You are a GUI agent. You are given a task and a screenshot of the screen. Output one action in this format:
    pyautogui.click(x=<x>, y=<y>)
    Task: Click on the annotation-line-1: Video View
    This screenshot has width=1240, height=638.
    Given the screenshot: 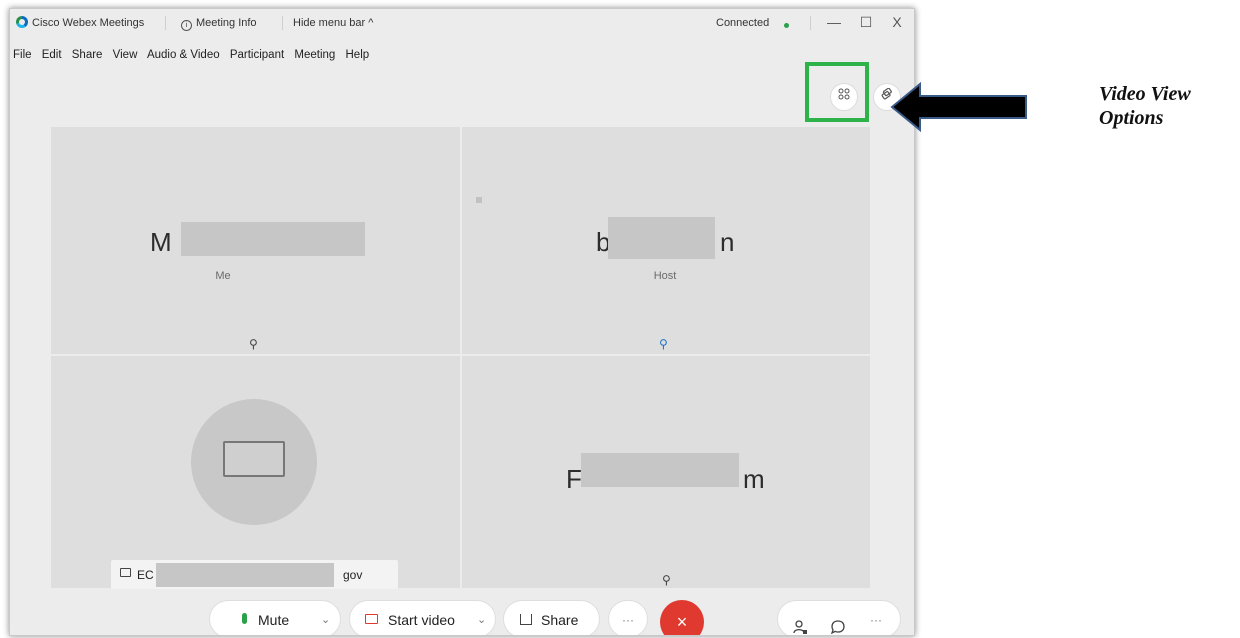 What is the action you would take?
    pyautogui.click(x=1145, y=94)
    